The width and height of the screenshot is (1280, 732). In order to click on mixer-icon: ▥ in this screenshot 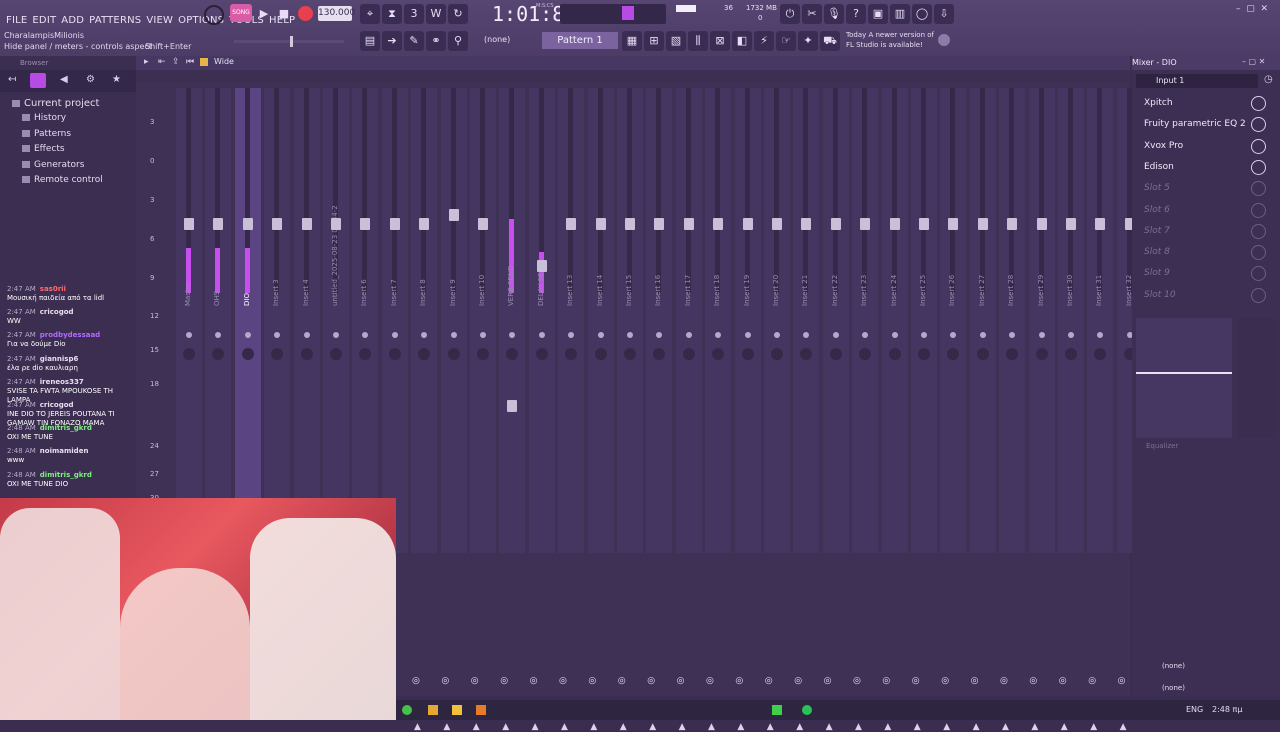, I will do `click(900, 14)`.